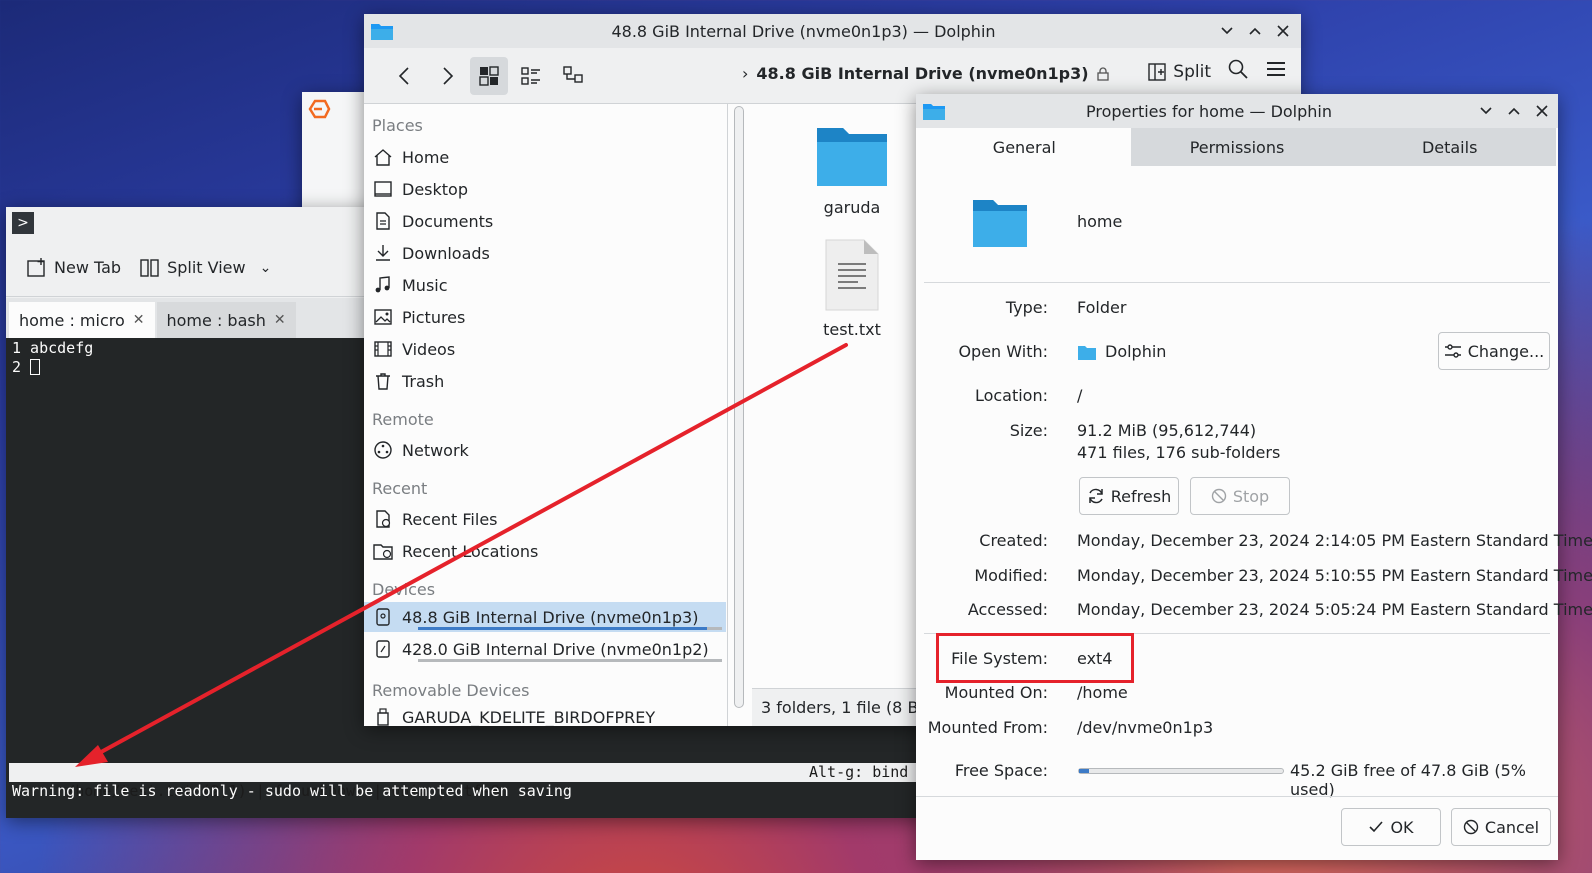  I want to click on compact-view-button, so click(531, 76).